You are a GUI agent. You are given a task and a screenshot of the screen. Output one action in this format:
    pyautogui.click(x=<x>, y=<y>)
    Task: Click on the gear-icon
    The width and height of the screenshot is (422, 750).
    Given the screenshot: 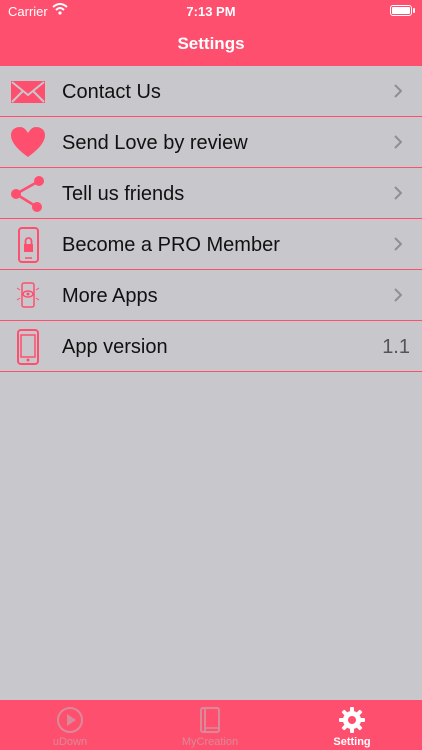 What is the action you would take?
    pyautogui.click(x=352, y=720)
    